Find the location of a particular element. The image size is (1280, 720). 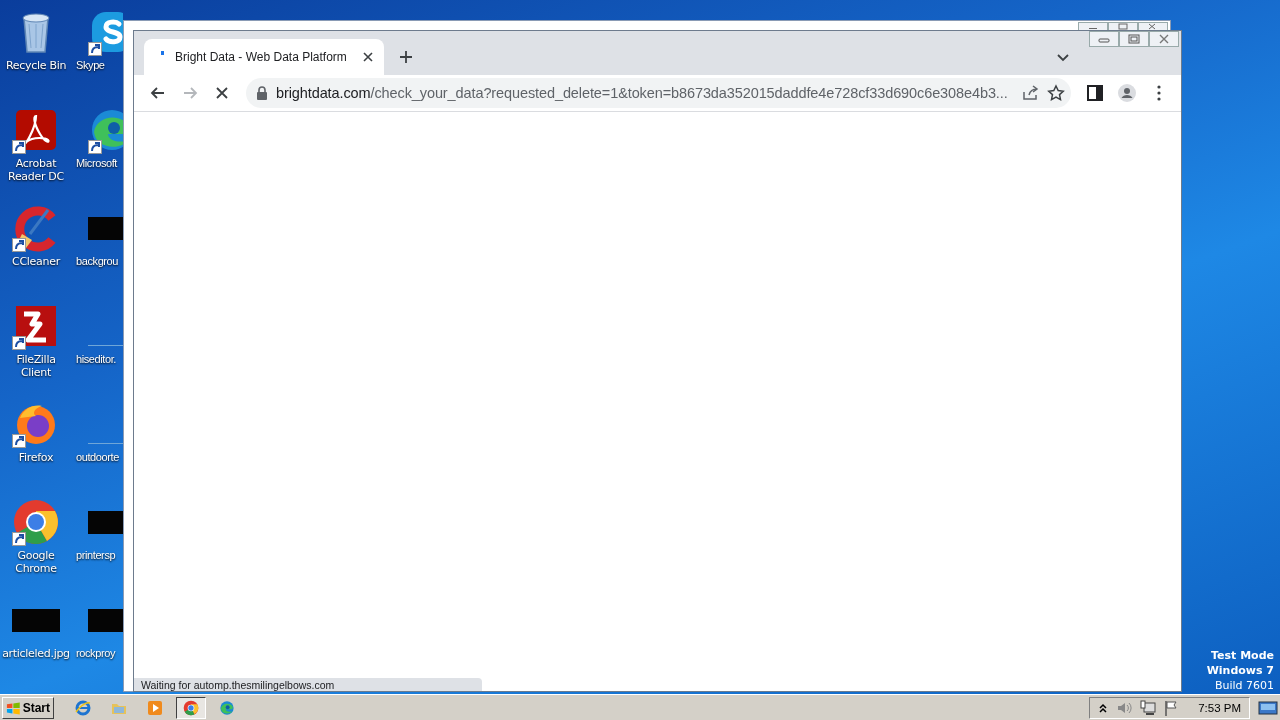

star-icon is located at coordinates (1056, 93).